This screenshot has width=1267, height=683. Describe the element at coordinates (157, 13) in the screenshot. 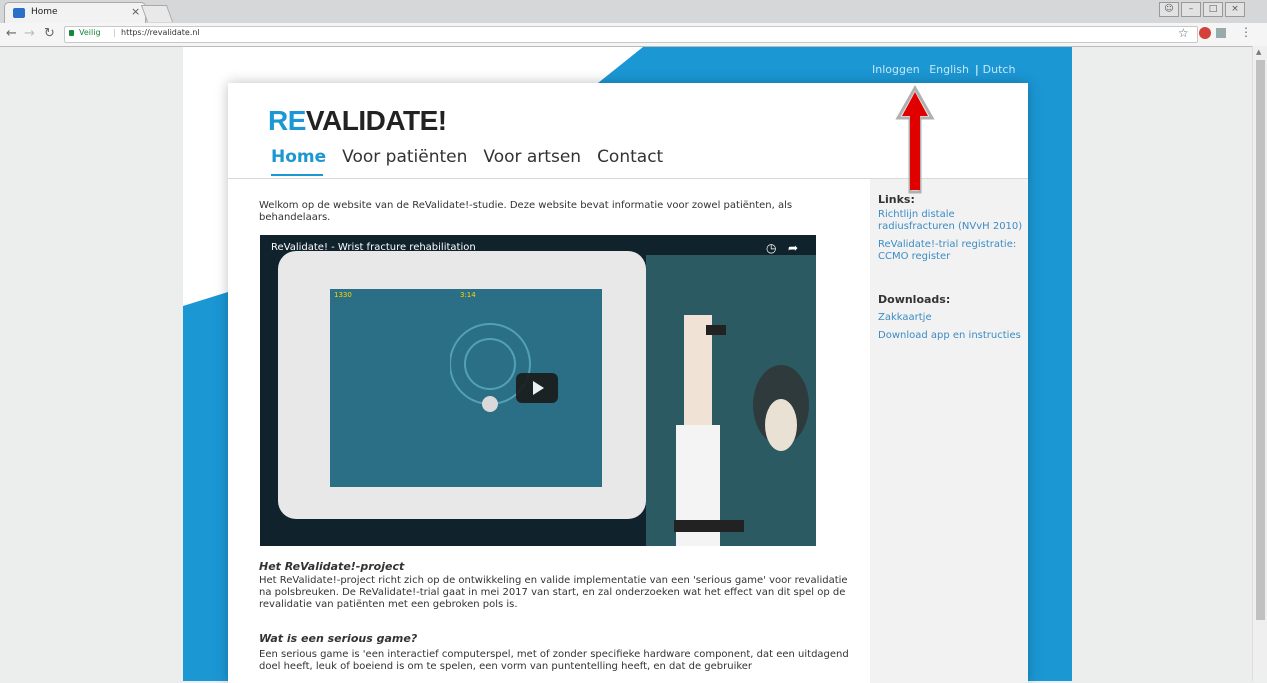

I see `new-tab-button` at that location.